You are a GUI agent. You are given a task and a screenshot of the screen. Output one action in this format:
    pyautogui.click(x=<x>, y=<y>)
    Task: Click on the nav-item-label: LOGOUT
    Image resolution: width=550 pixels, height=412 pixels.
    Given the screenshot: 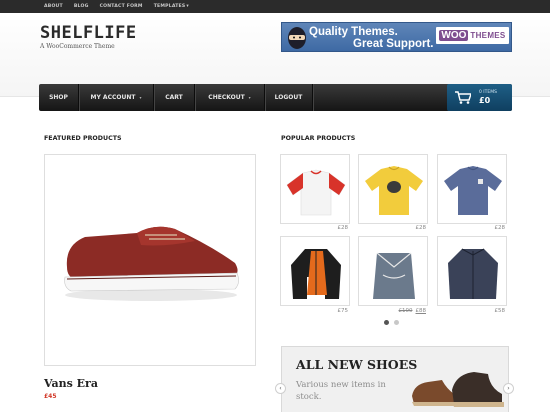 What is the action you would take?
    pyautogui.click(x=288, y=97)
    